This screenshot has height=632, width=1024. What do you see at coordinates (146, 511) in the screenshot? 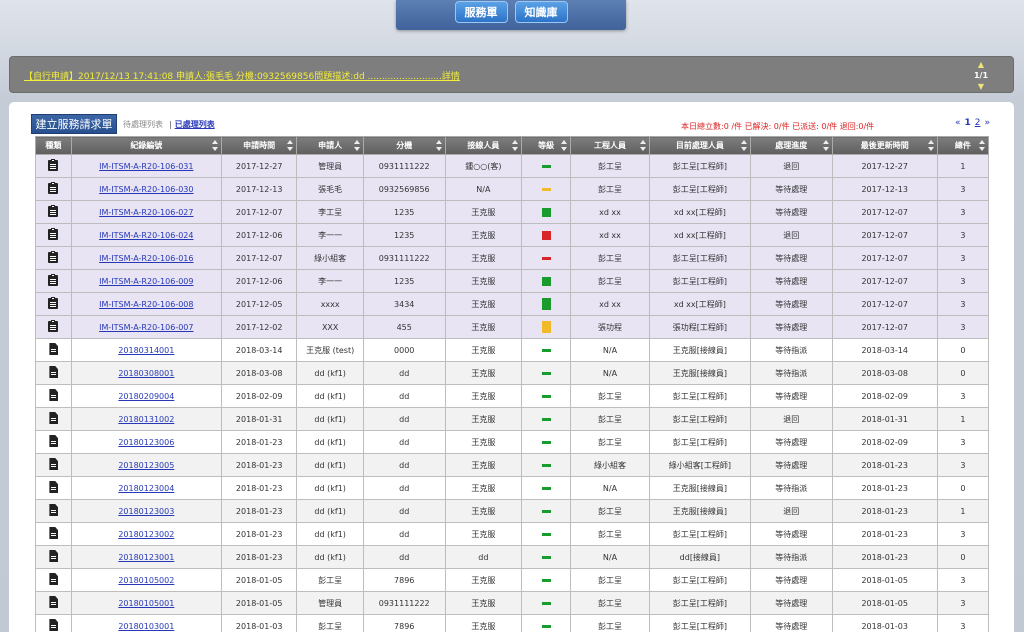
I see `record-link: 20180123003` at bounding box center [146, 511].